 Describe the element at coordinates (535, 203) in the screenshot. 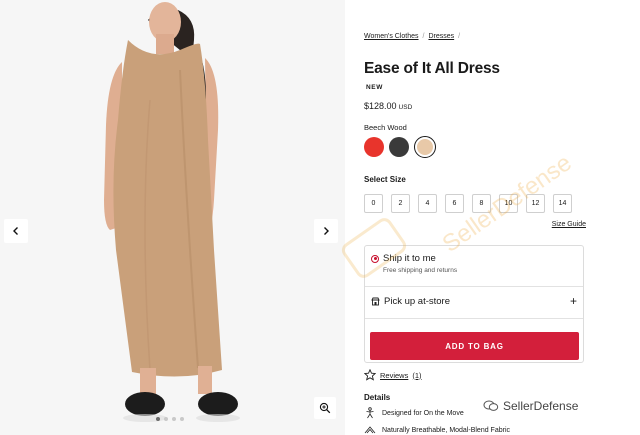

I see `size-option: 12` at that location.